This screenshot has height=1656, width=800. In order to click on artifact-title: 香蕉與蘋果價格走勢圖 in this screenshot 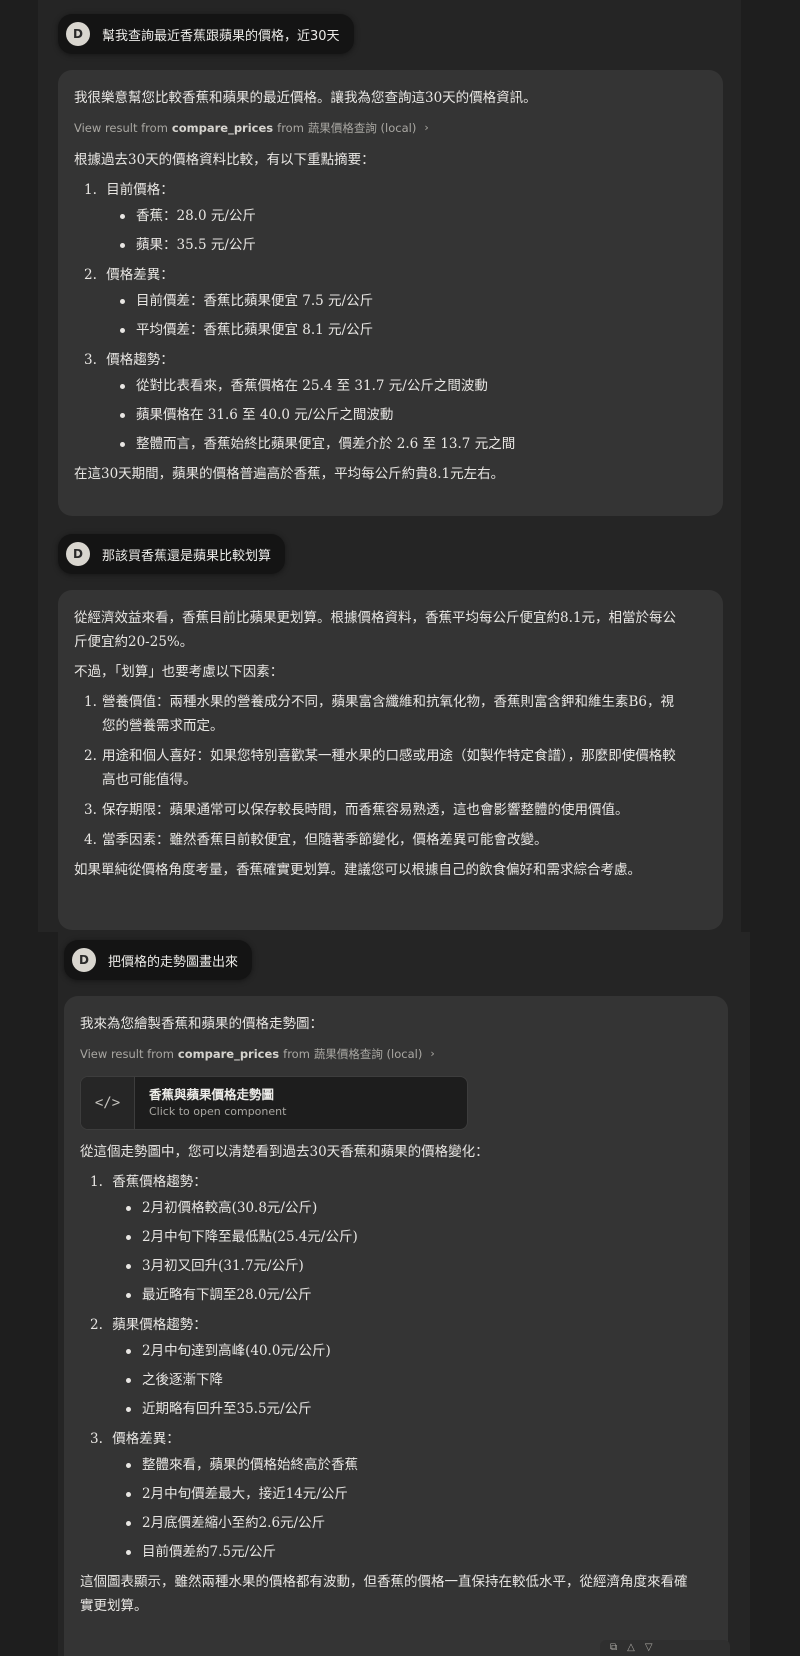, I will do `click(212, 1094)`.